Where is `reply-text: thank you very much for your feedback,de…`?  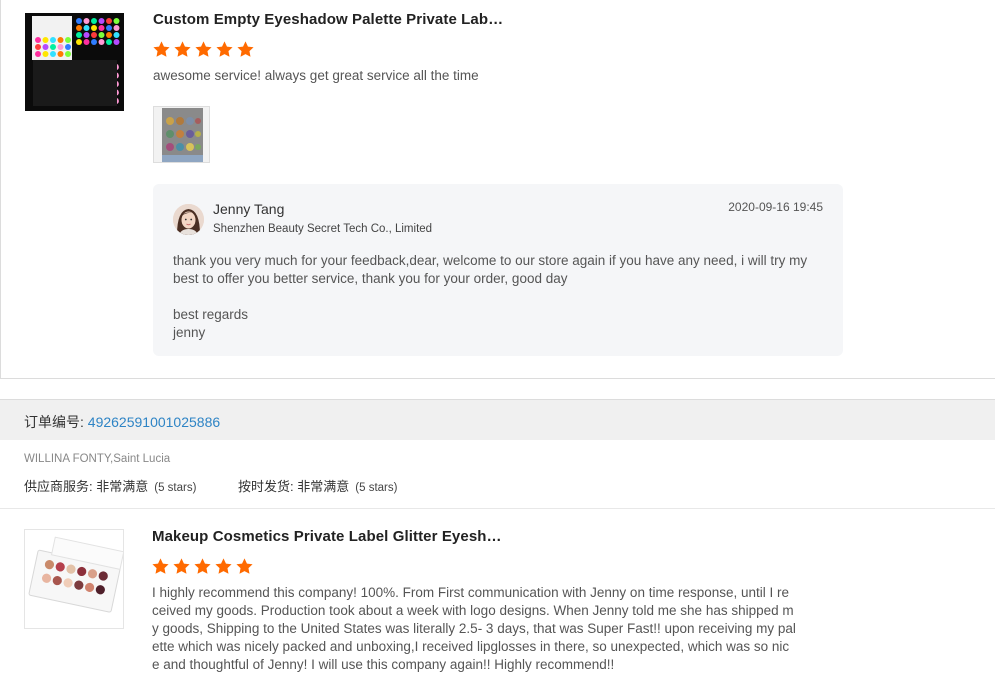 reply-text: thank you very much for your feedback,de… is located at coordinates (490, 269).